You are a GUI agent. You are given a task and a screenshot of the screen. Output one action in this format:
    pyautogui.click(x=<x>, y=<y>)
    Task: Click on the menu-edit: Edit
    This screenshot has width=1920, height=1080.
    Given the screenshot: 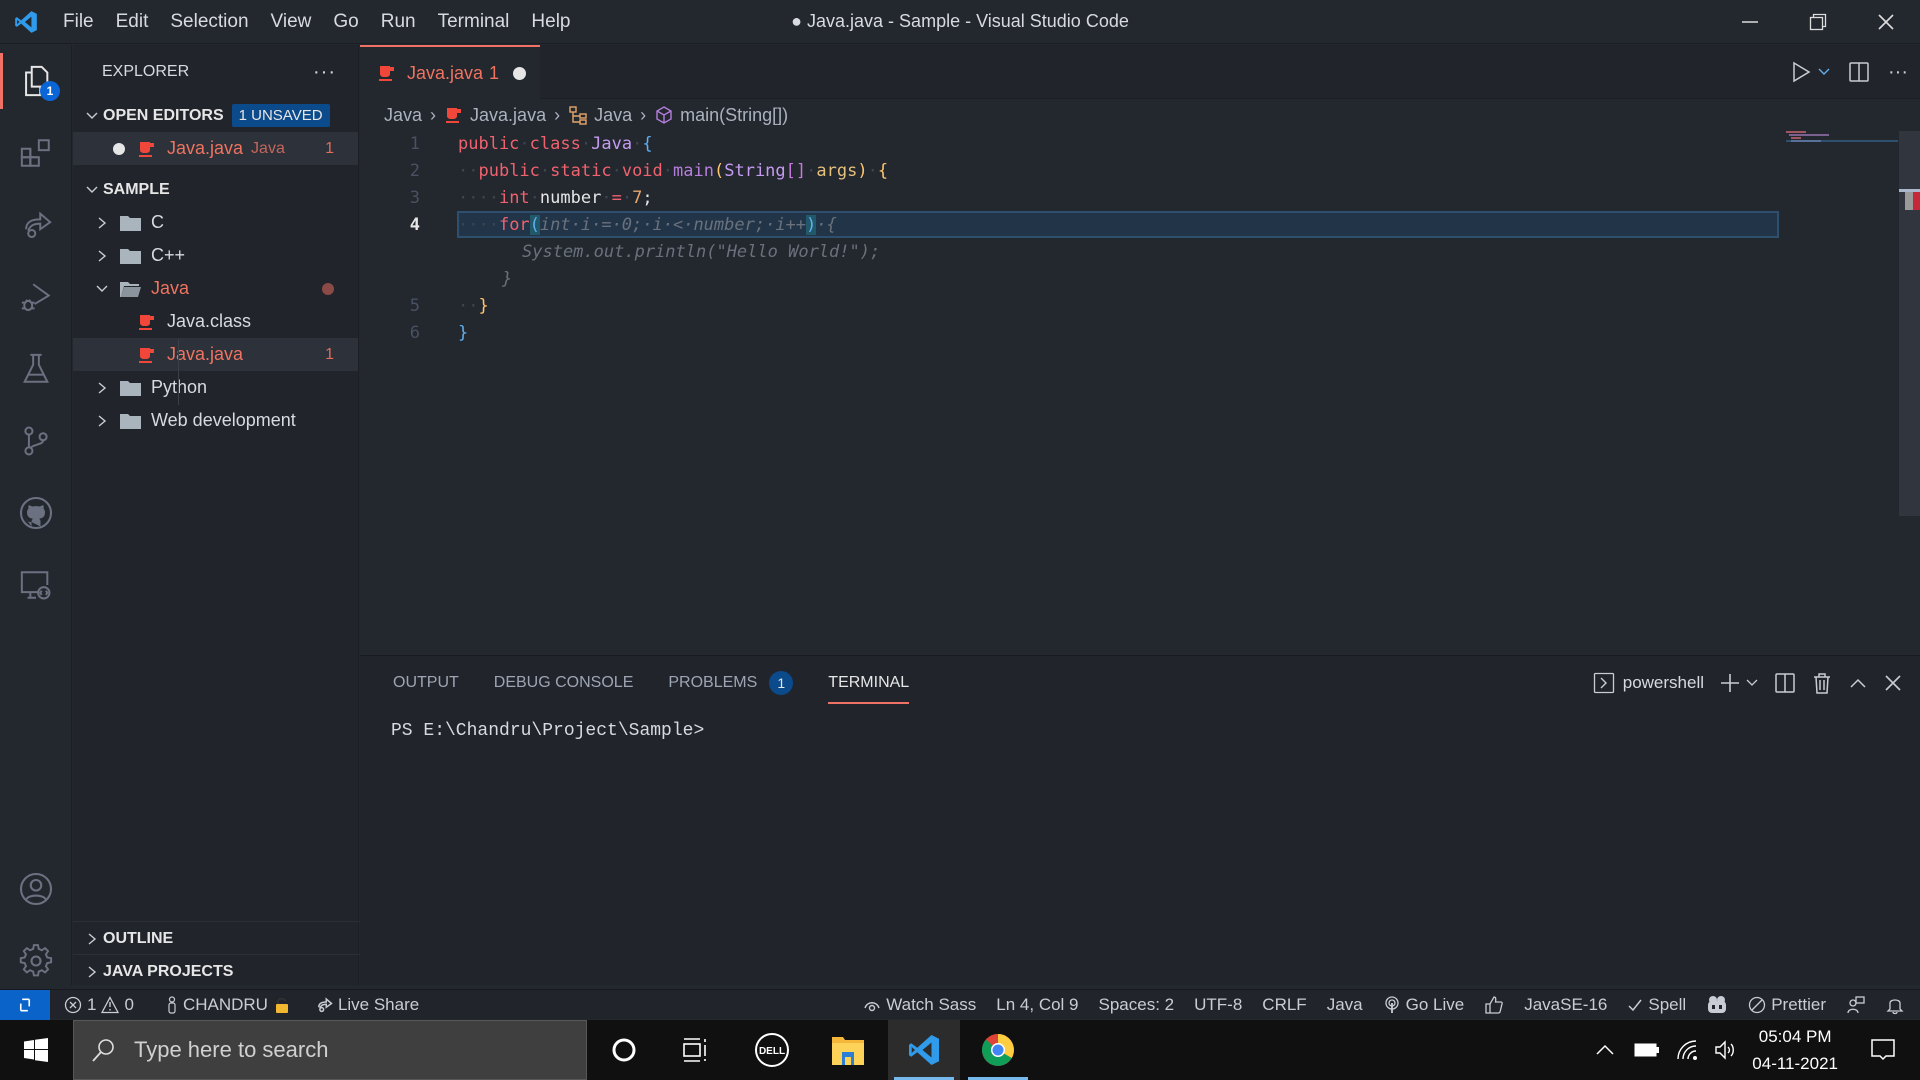 What is the action you would take?
    pyautogui.click(x=132, y=22)
    